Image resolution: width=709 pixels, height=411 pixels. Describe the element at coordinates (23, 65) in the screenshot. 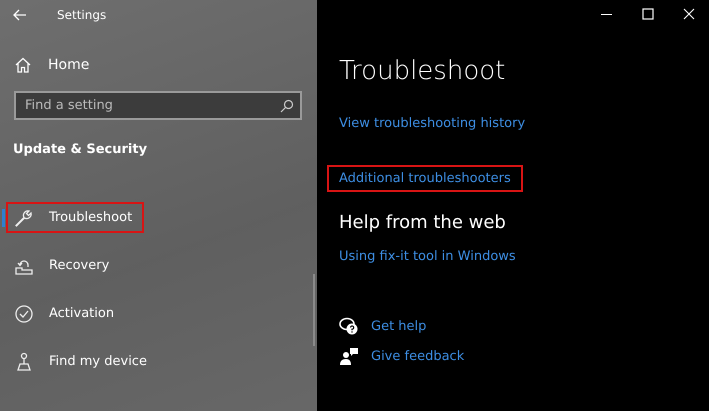

I see `home-icon` at that location.